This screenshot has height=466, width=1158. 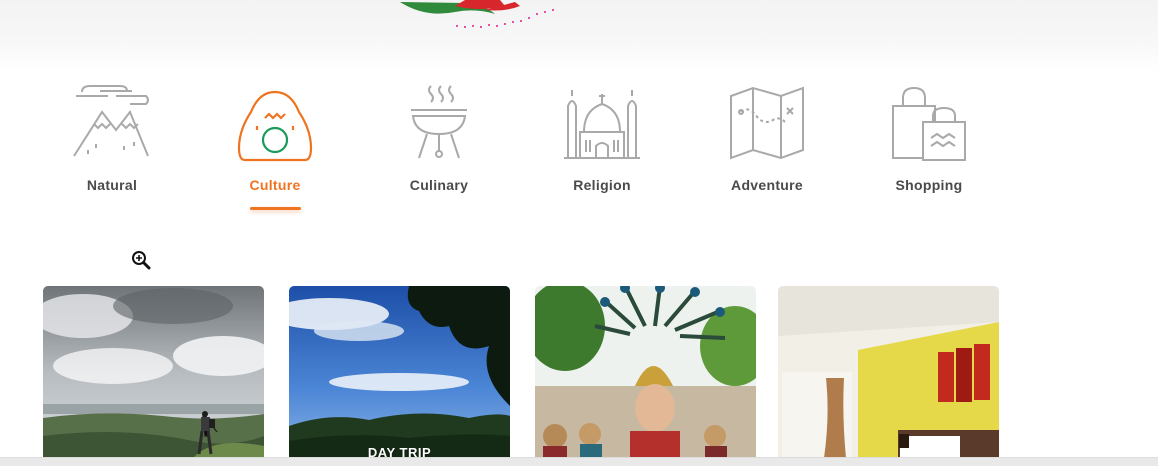 I want to click on tab-culinary: Culinary, so click(x=439, y=149).